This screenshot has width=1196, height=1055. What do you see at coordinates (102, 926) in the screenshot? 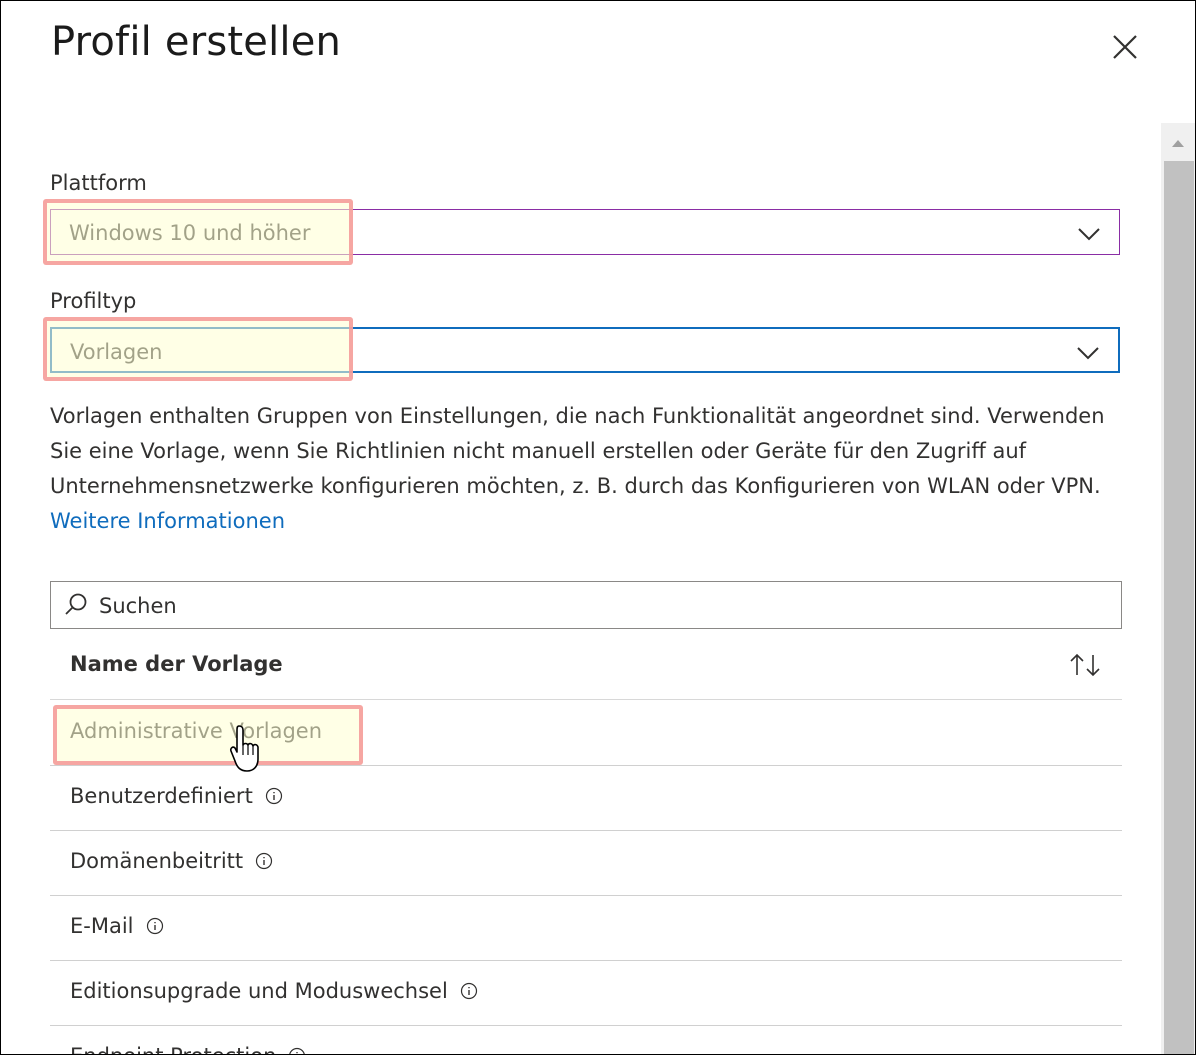
I see `row-name: E-Mail` at bounding box center [102, 926].